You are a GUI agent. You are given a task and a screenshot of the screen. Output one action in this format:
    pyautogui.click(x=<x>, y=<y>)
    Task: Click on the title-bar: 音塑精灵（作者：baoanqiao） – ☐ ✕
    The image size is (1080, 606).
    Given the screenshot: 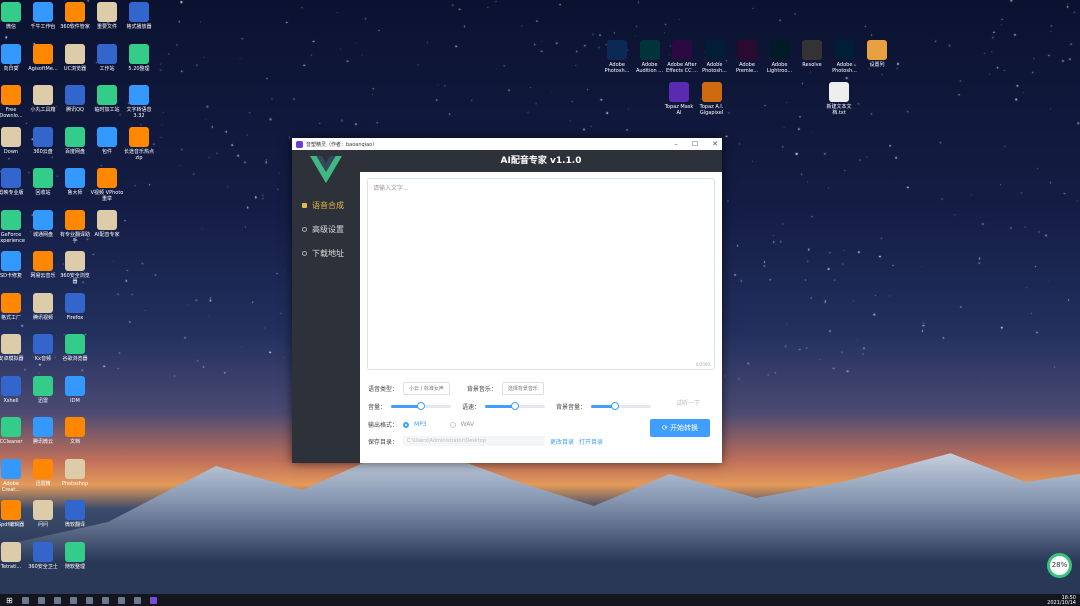 What is the action you would take?
    pyautogui.click(x=507, y=144)
    